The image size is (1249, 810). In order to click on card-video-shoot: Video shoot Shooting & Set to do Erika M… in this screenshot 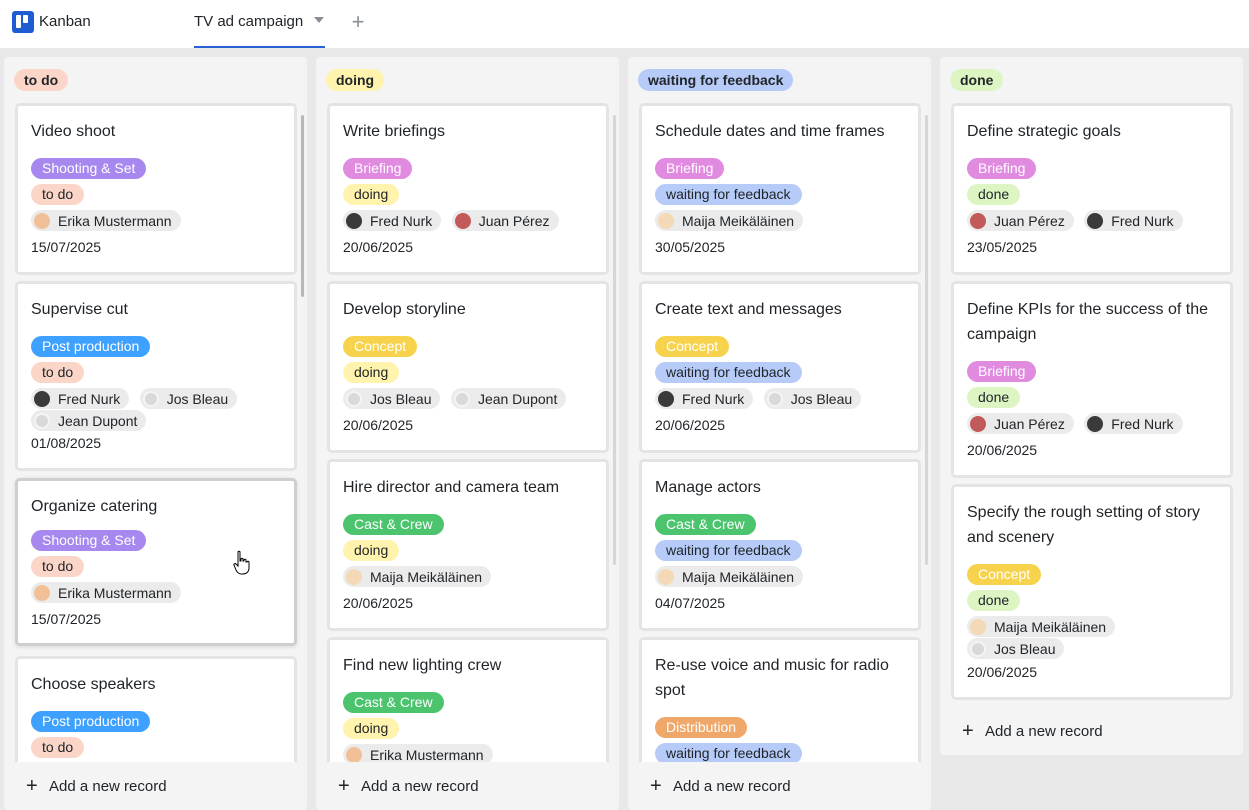, I will do `click(156, 189)`.